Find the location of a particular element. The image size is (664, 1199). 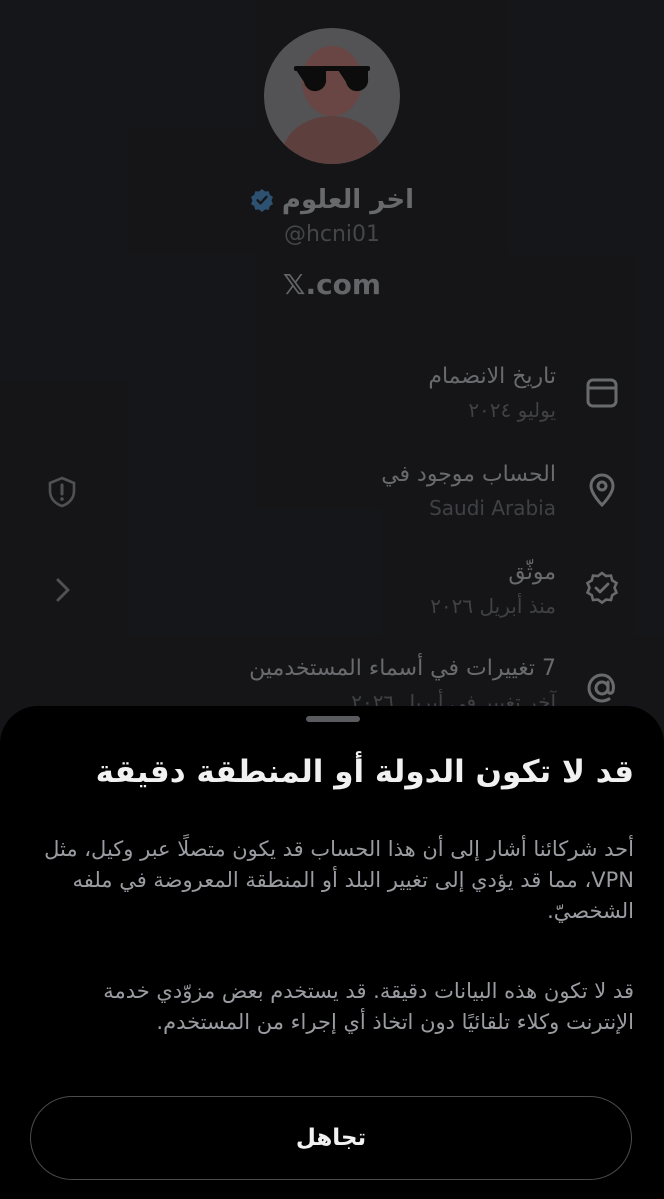

dismiss-button: تجاهل is located at coordinates (331, 1138).